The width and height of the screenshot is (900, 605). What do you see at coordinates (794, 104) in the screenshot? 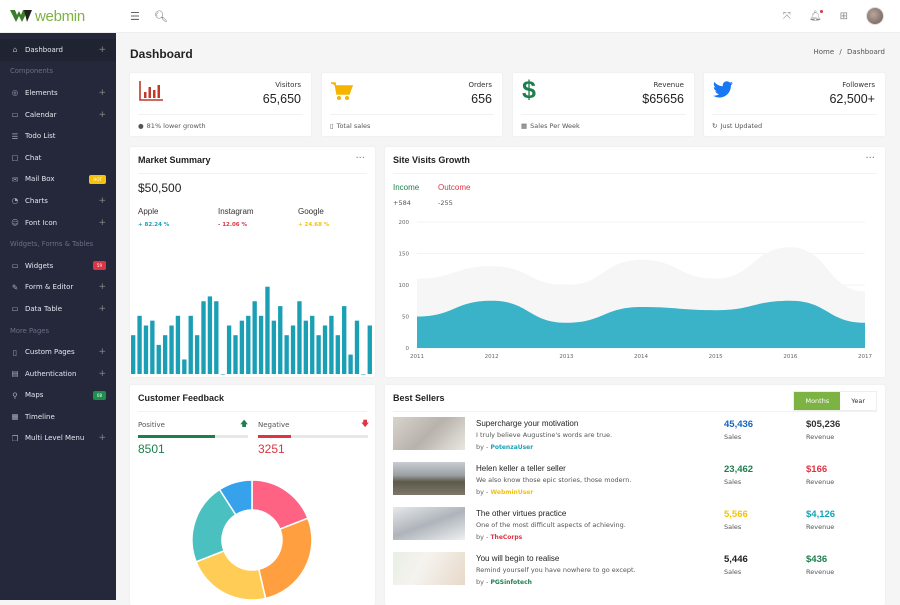
I see `stat-card-followers: Followers 62,500+ ↻ Just Updated` at bounding box center [794, 104].